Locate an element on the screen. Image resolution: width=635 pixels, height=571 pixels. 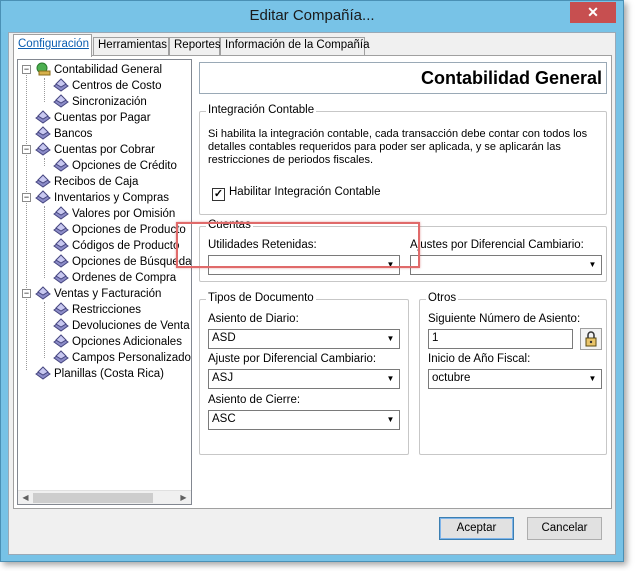
scroll-right-icon: ▶ is located at coordinates (183, 498).